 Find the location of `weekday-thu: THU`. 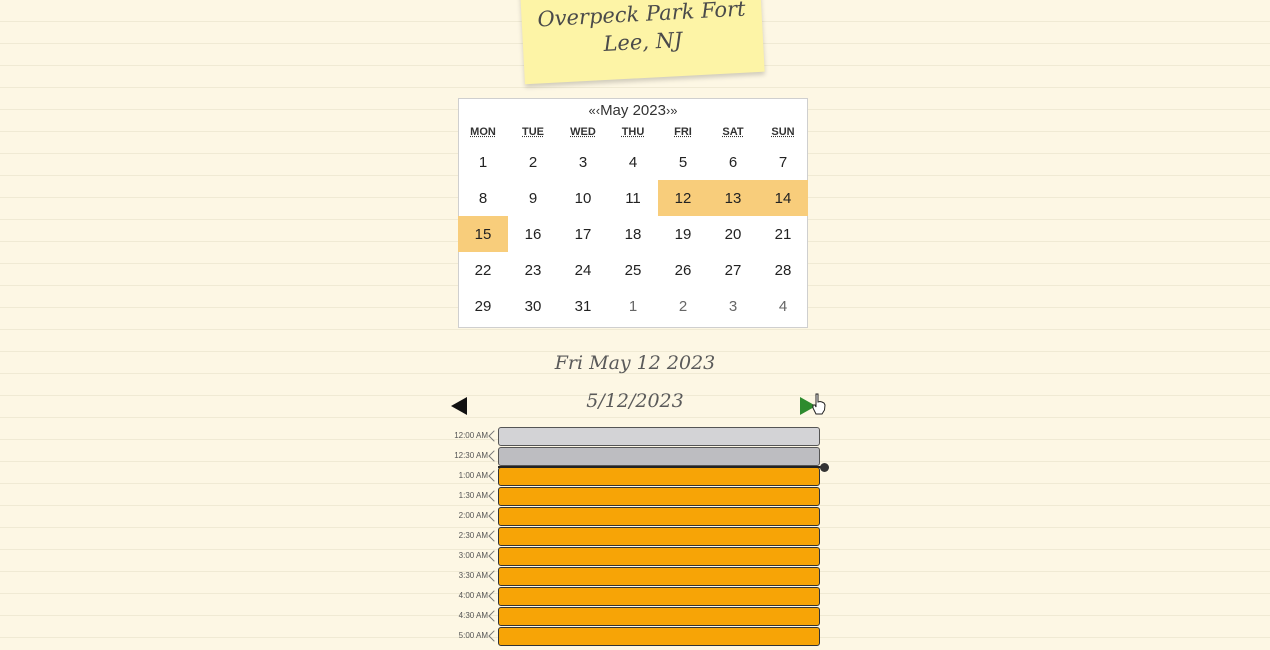

weekday-thu: THU is located at coordinates (633, 132).